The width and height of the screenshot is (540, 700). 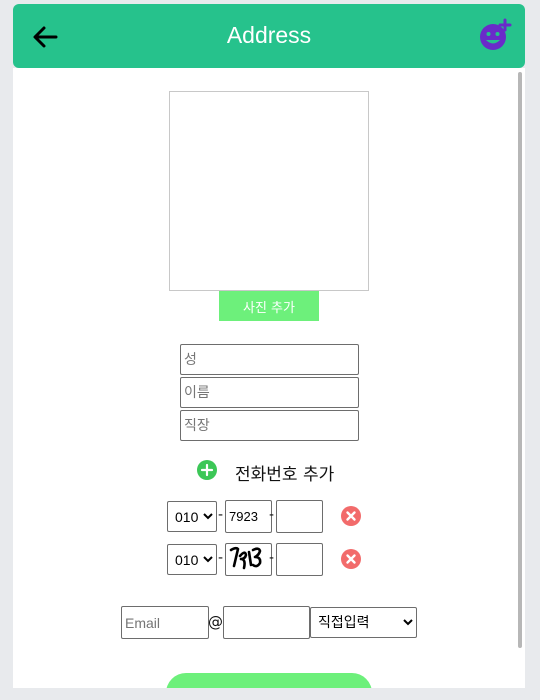 What do you see at coordinates (245, 558) in the screenshot?
I see `handwritten-digits-drawing` at bounding box center [245, 558].